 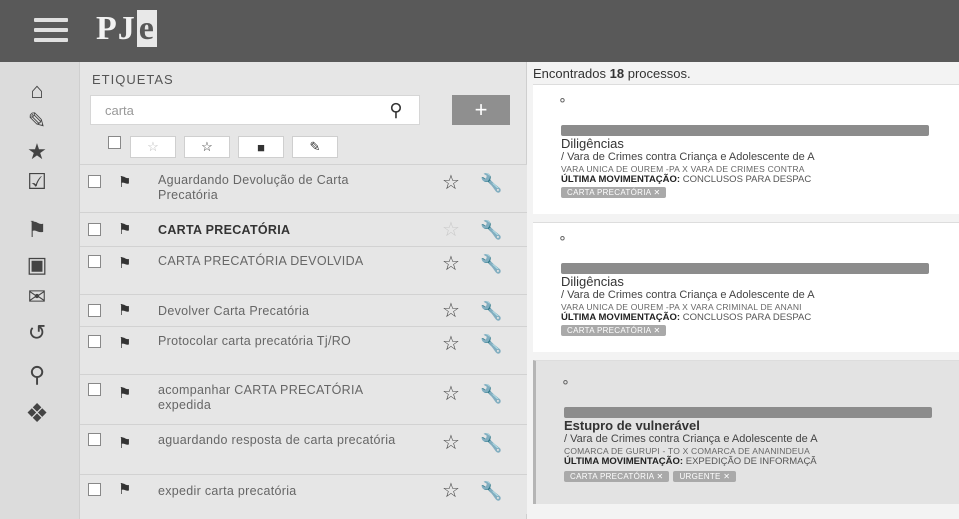 I want to click on tag-row: ⚑ CARTA PRECATÓRIA DEVOLVIDA ☆ 🔧, so click(x=303, y=270).